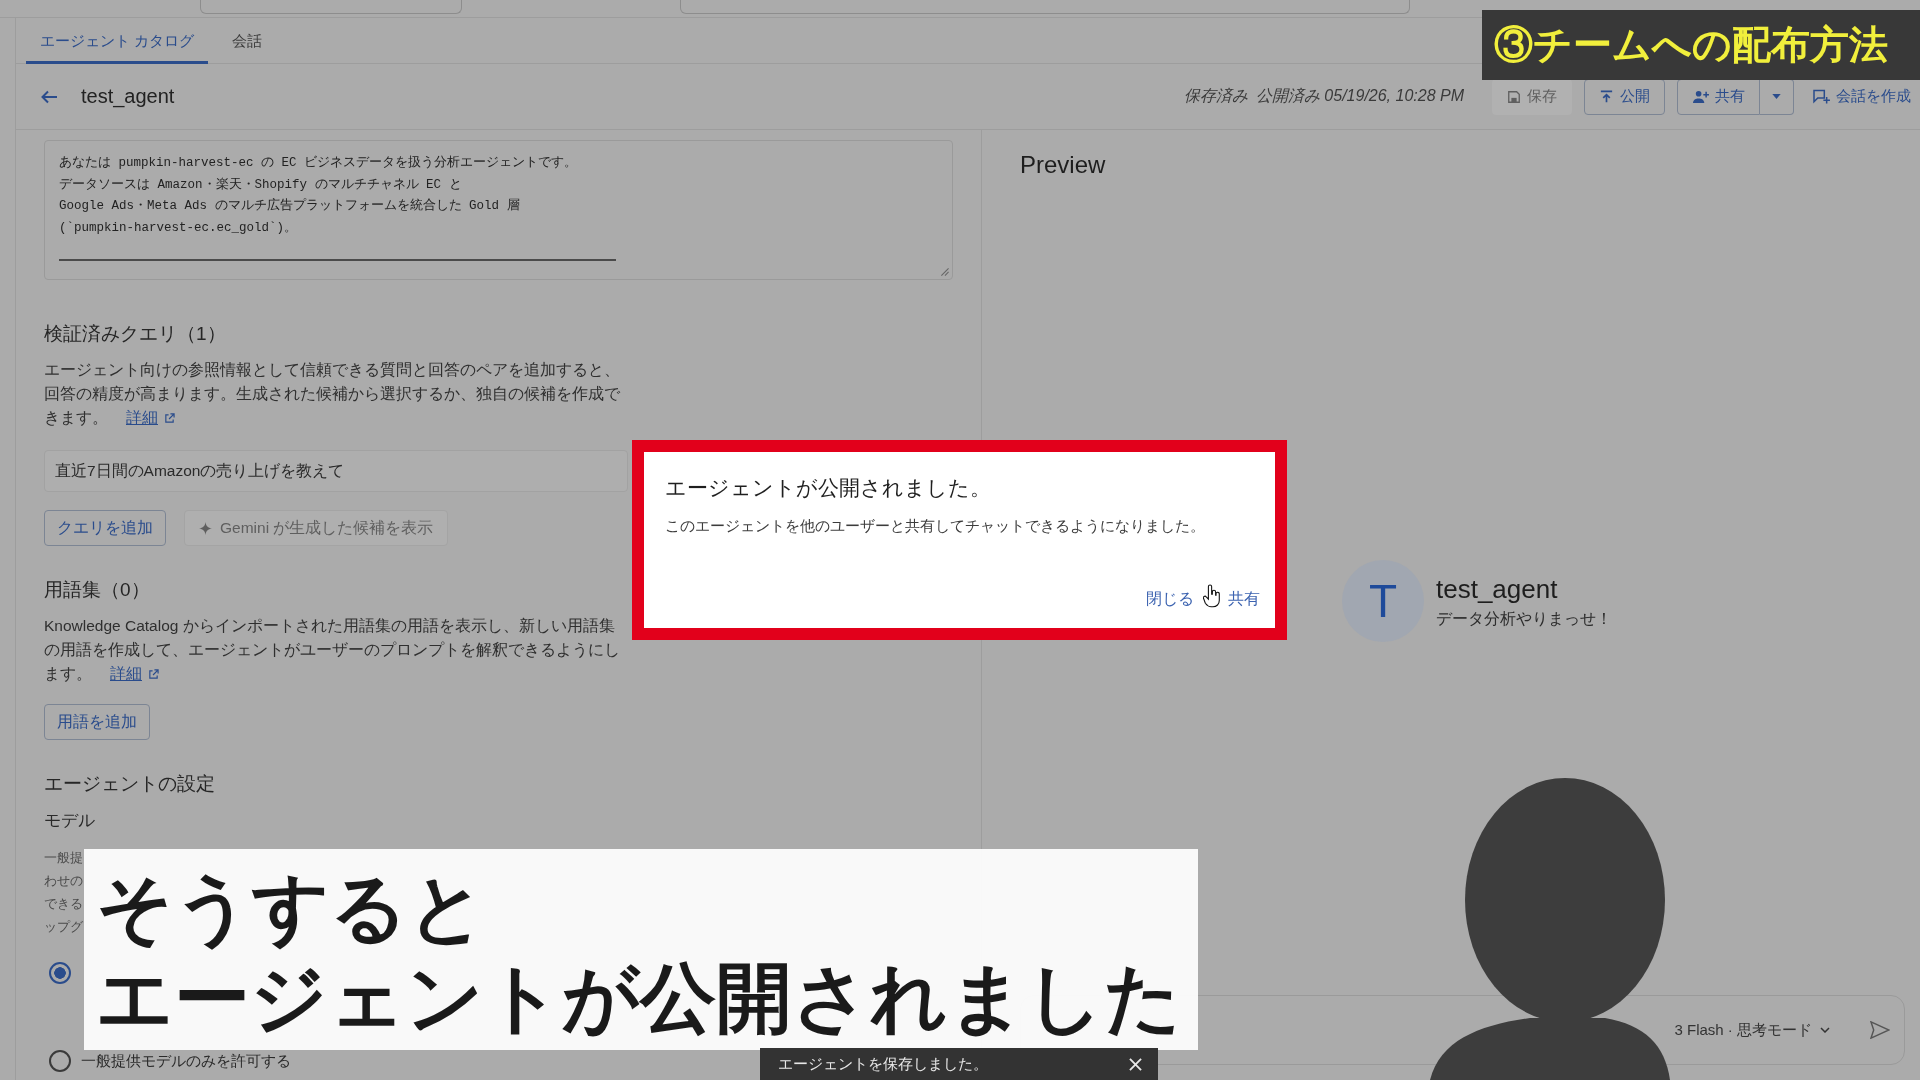  I want to click on preview-heading: Preview, so click(1063, 165).